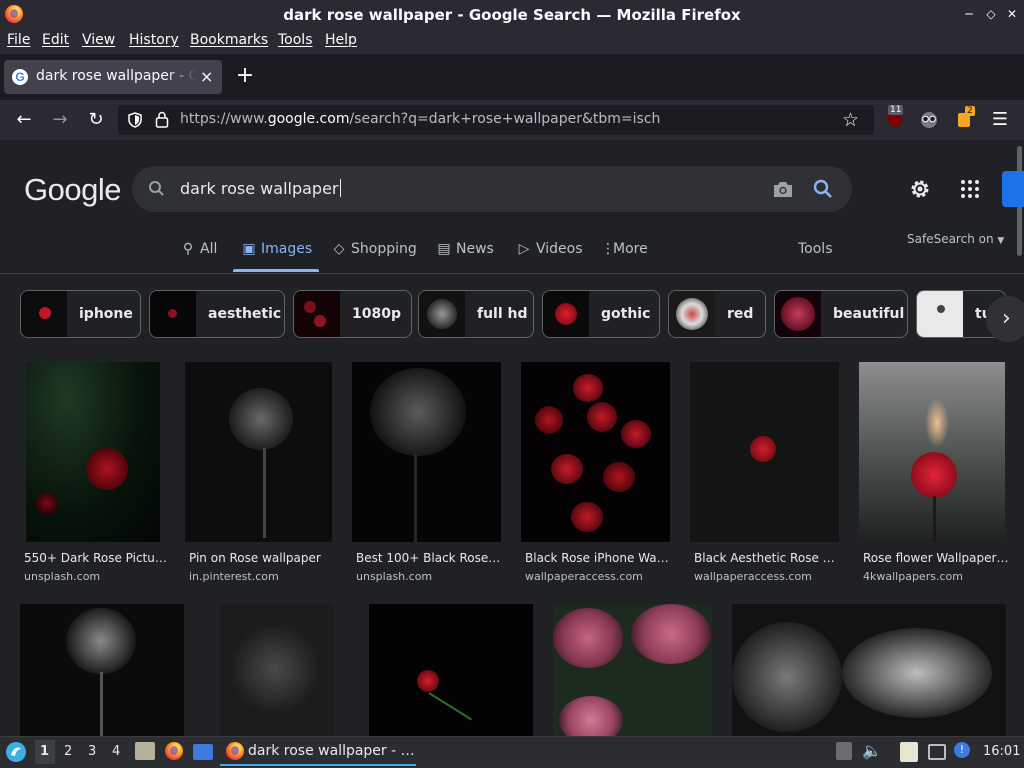 This screenshot has height=768, width=1024. What do you see at coordinates (376, 314) in the screenshot?
I see `chip-label: 1080p` at bounding box center [376, 314].